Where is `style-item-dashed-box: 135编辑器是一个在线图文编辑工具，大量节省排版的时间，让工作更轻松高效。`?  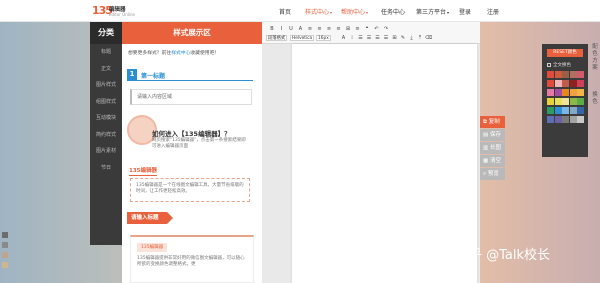
style-item-dashed-box: 135编辑器是一个在线图文编辑工具，大量节省排版的时间，让工作更轻松高效。 is located at coordinates (190, 190).